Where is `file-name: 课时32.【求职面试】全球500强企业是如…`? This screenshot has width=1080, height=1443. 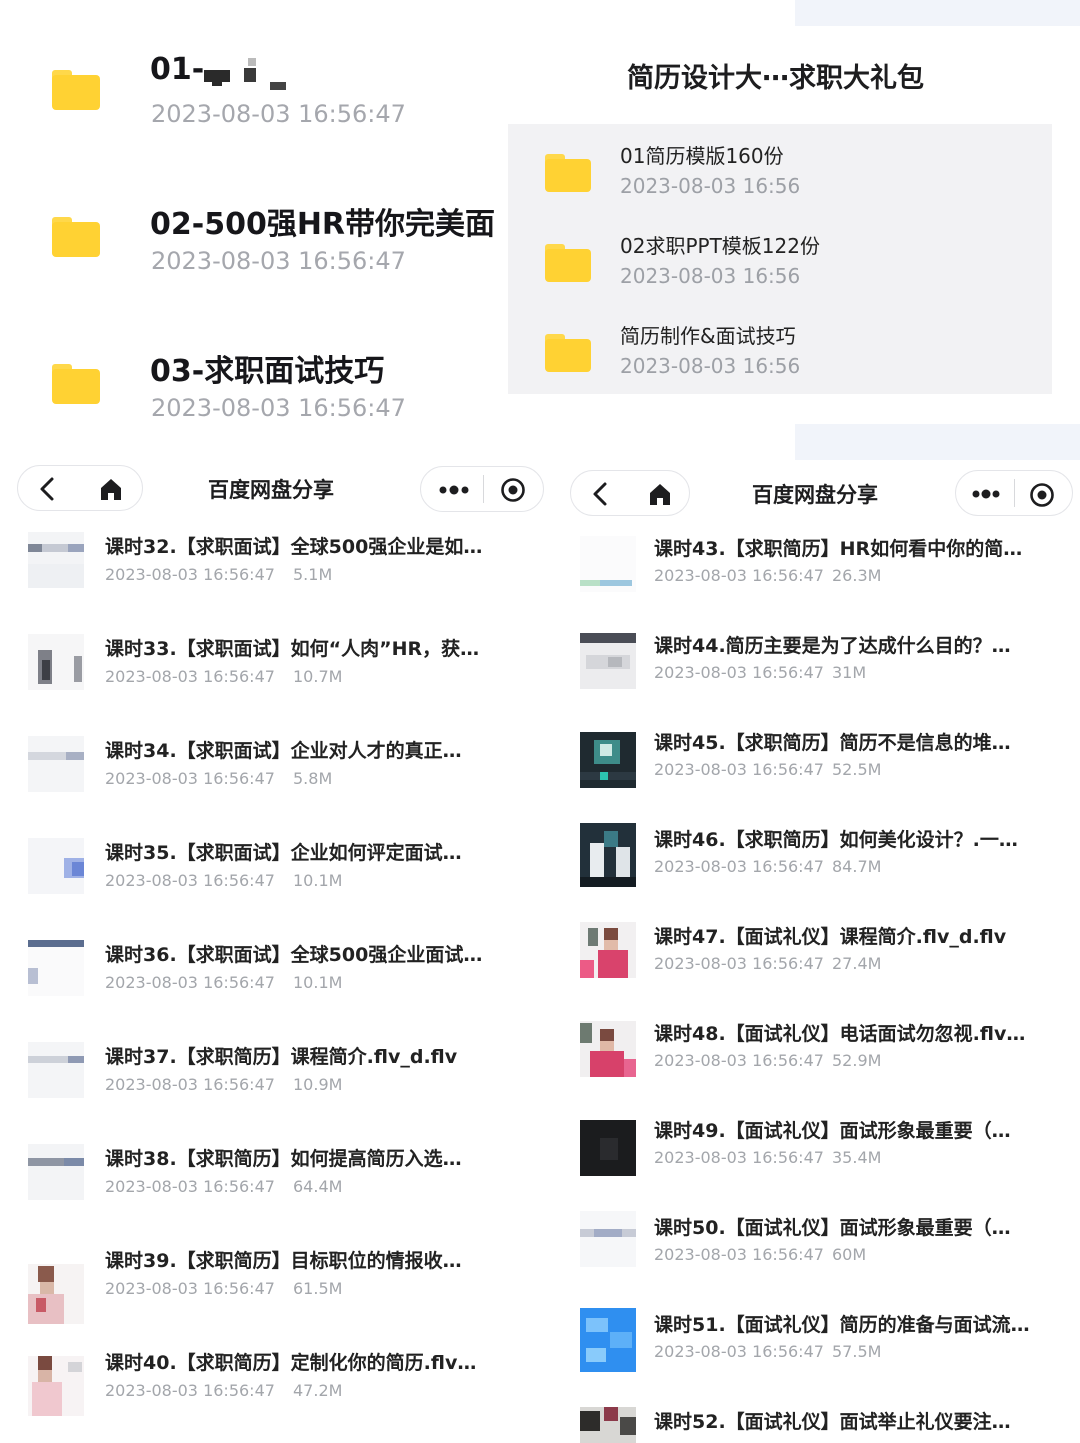 file-name: 课时32.【求职面试】全球500强企业是如… is located at coordinates (294, 547).